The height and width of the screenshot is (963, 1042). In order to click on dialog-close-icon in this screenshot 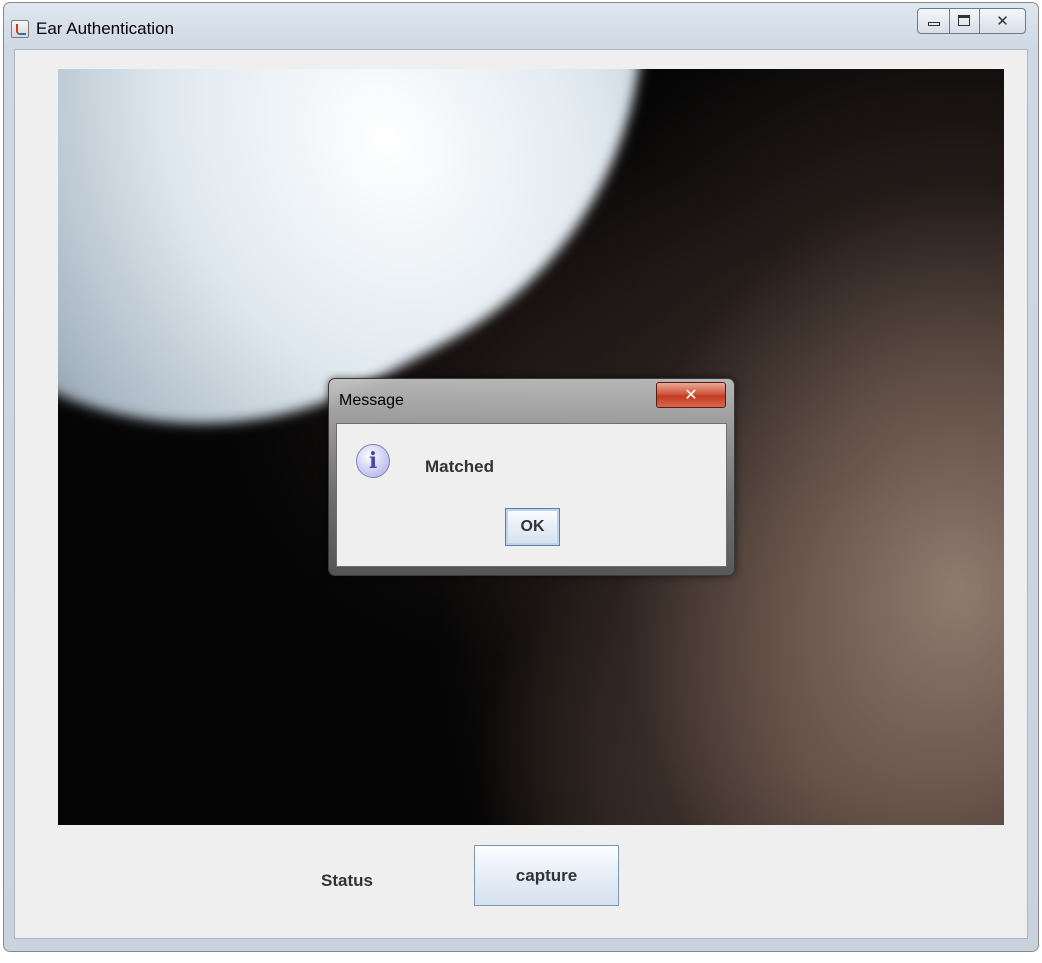, I will do `click(691, 395)`.